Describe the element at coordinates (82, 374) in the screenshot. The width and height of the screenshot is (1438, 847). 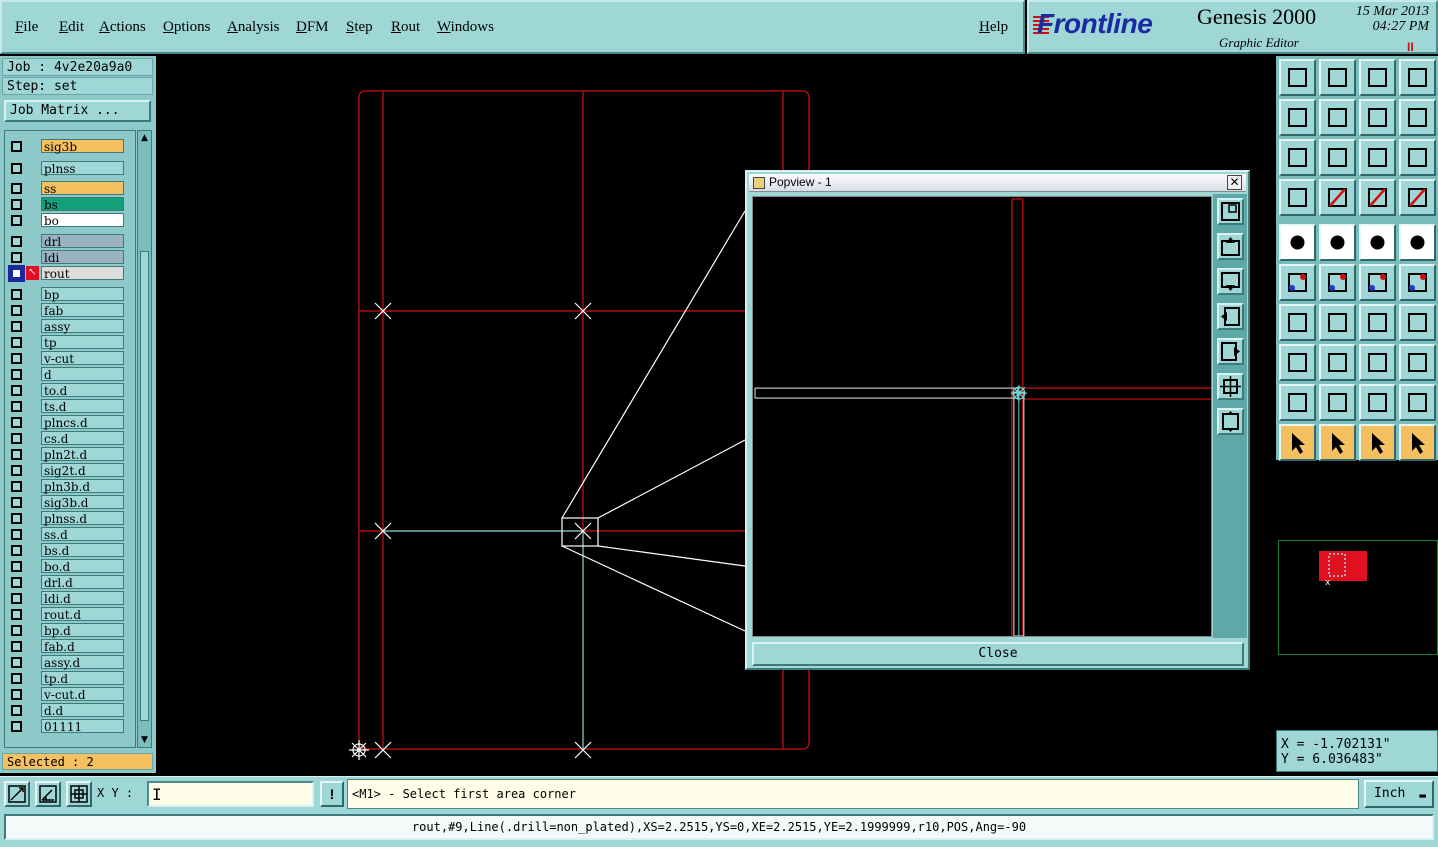
I see `layer-name: d` at that location.